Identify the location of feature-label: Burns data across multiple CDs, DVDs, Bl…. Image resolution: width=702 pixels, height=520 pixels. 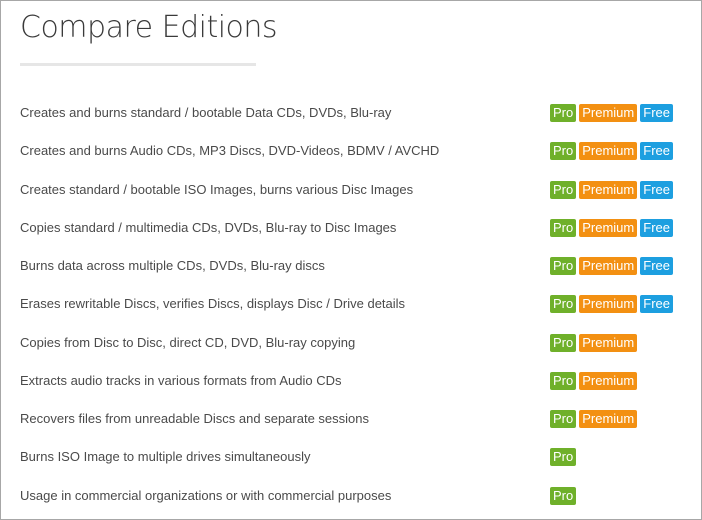
(172, 265).